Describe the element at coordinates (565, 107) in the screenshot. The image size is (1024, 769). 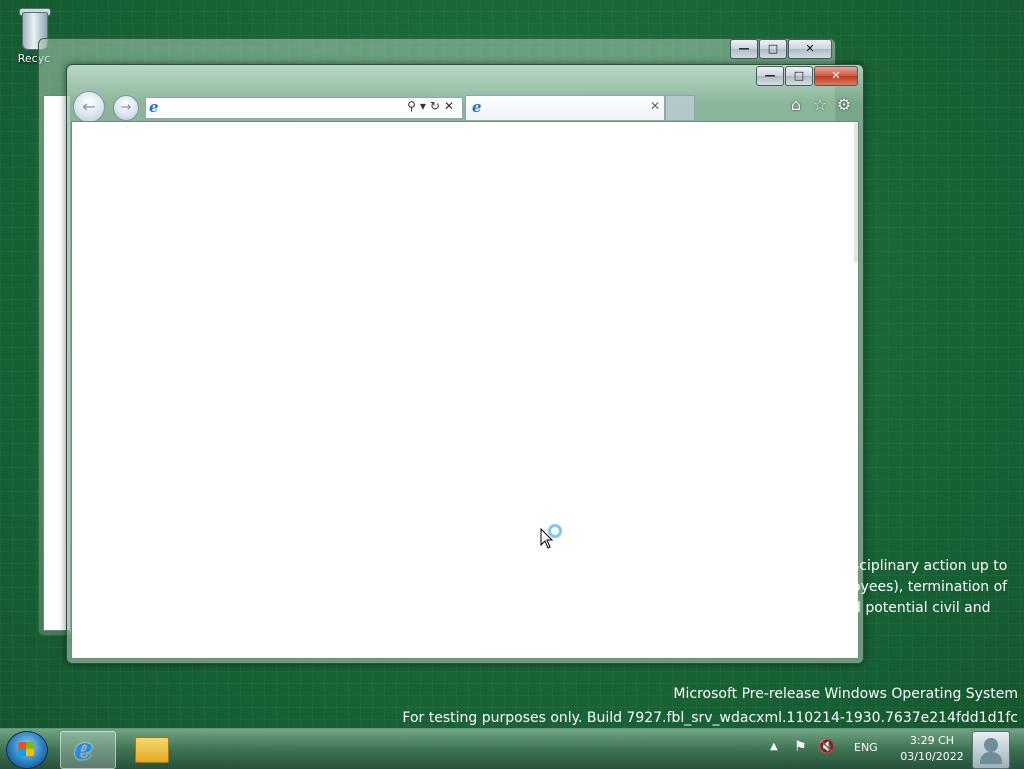
I see `browser-tab: e ✕` at that location.